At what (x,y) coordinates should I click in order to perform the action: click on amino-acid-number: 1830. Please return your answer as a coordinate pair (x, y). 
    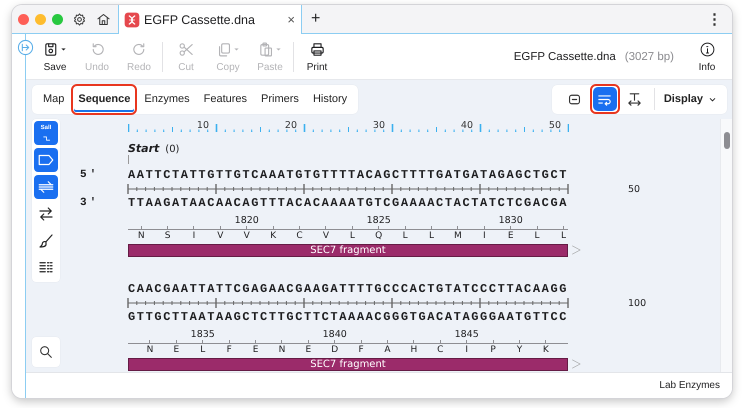
    Looking at the image, I should click on (511, 220).